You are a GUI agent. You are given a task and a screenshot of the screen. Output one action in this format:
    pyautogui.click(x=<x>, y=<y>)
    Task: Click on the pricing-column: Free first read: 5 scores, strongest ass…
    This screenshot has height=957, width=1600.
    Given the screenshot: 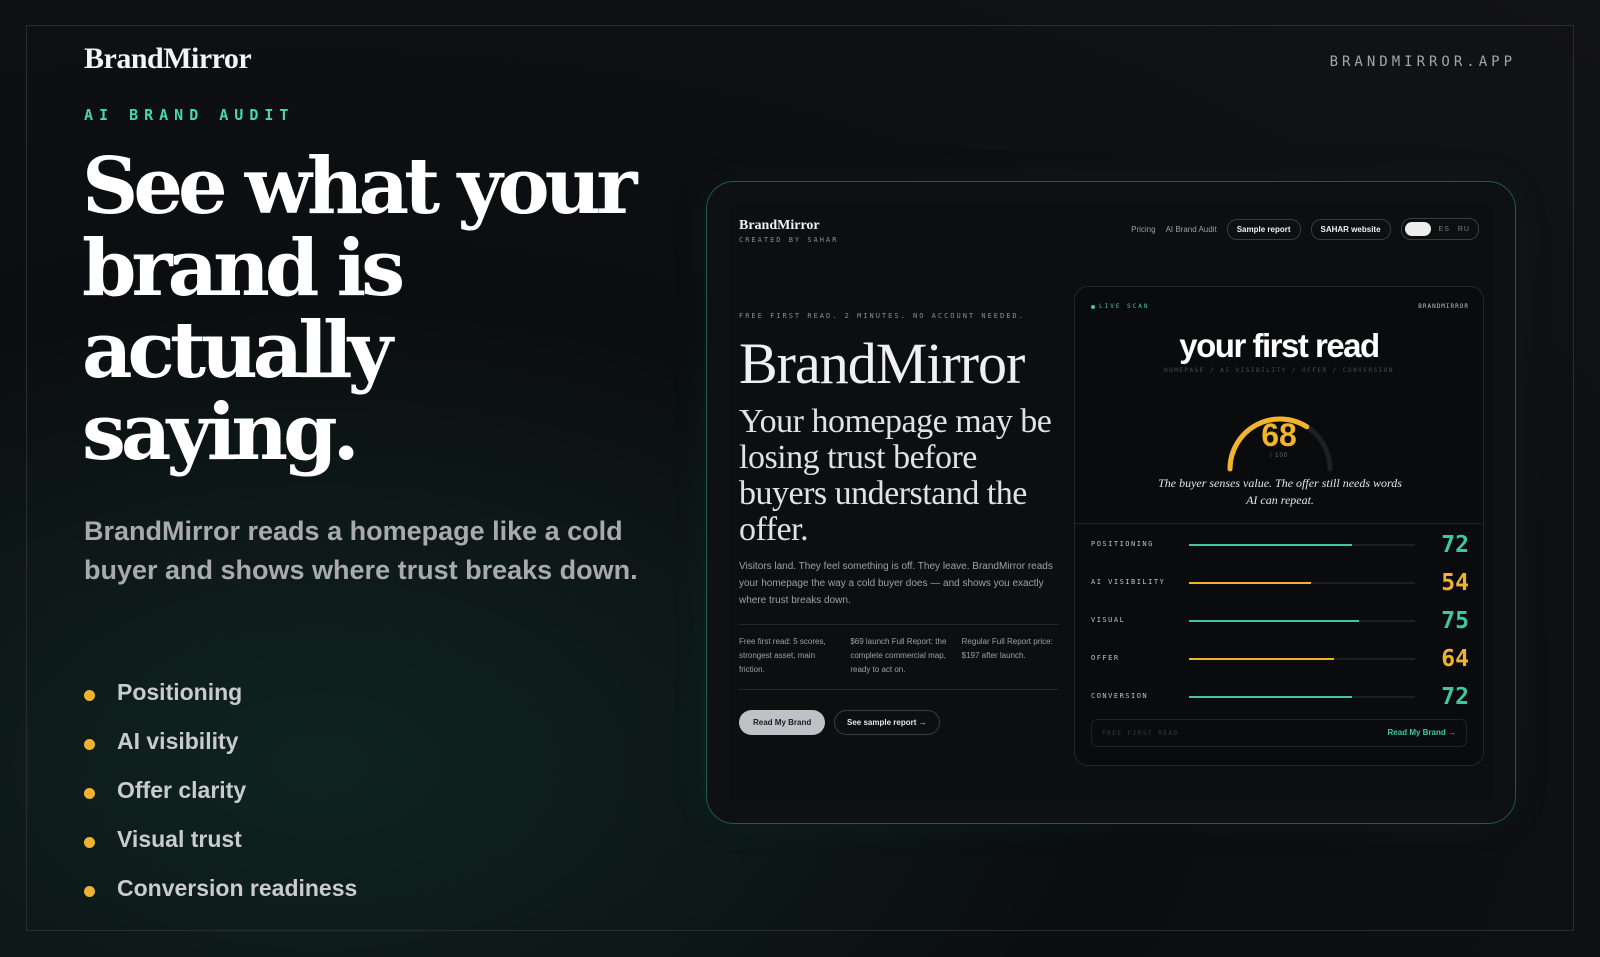 What is the action you would take?
    pyautogui.click(x=782, y=655)
    